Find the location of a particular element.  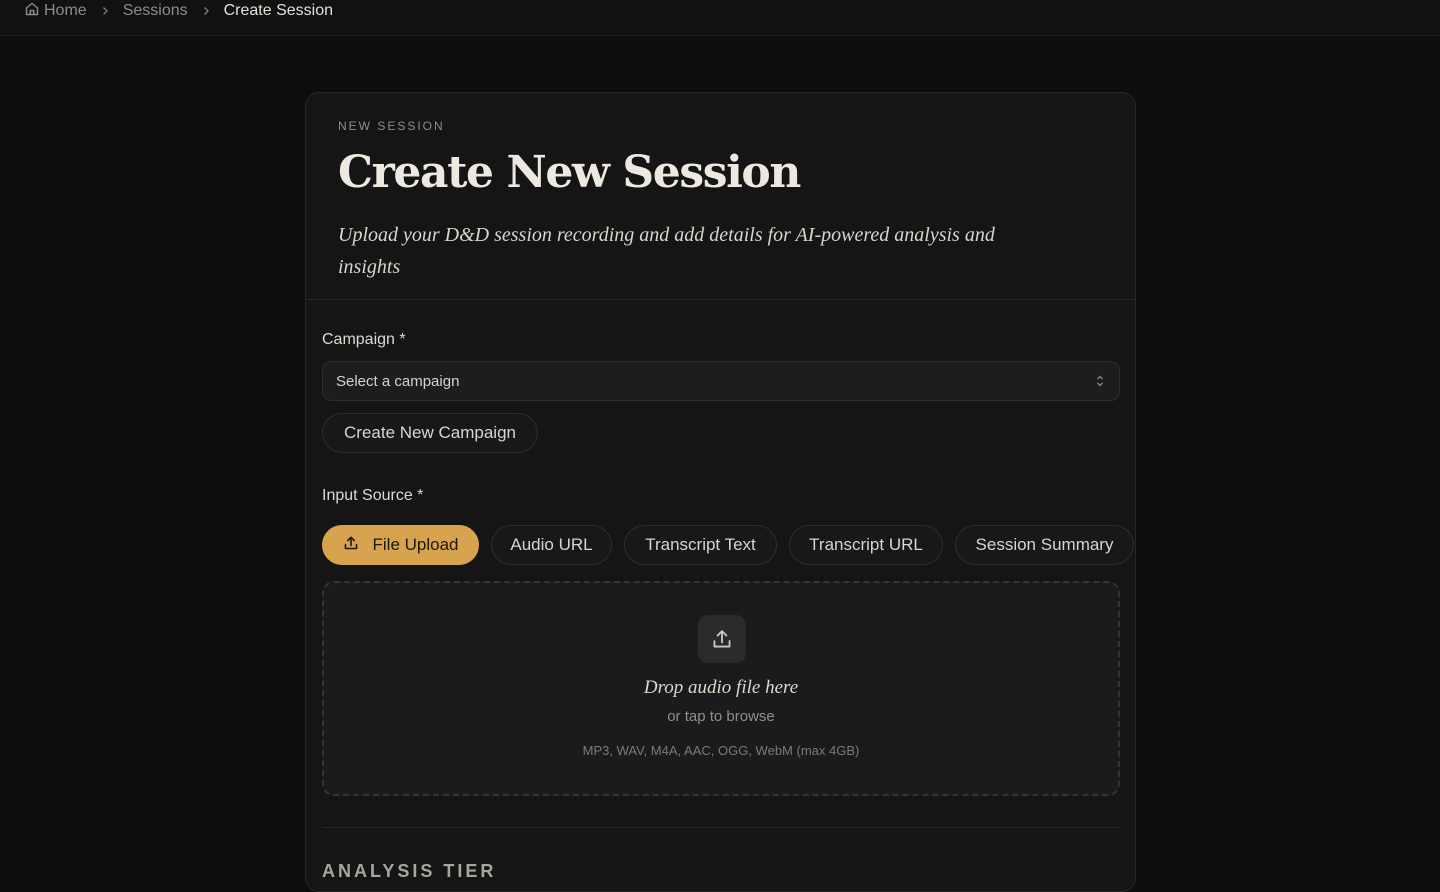

breadcrumb: Home Sessions Create Session is located at coordinates (178, 11).